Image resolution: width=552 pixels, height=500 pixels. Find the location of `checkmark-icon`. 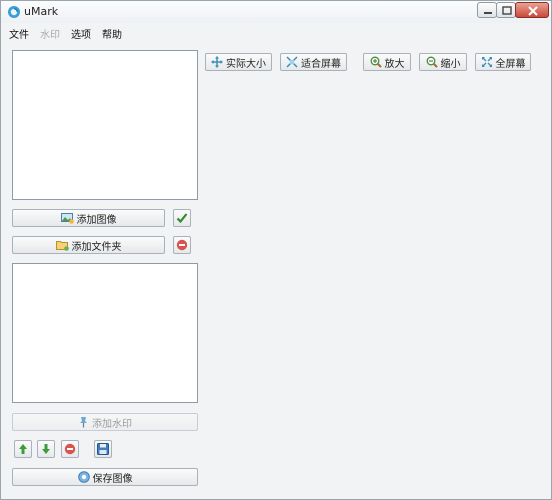

checkmark-icon is located at coordinates (182, 218).